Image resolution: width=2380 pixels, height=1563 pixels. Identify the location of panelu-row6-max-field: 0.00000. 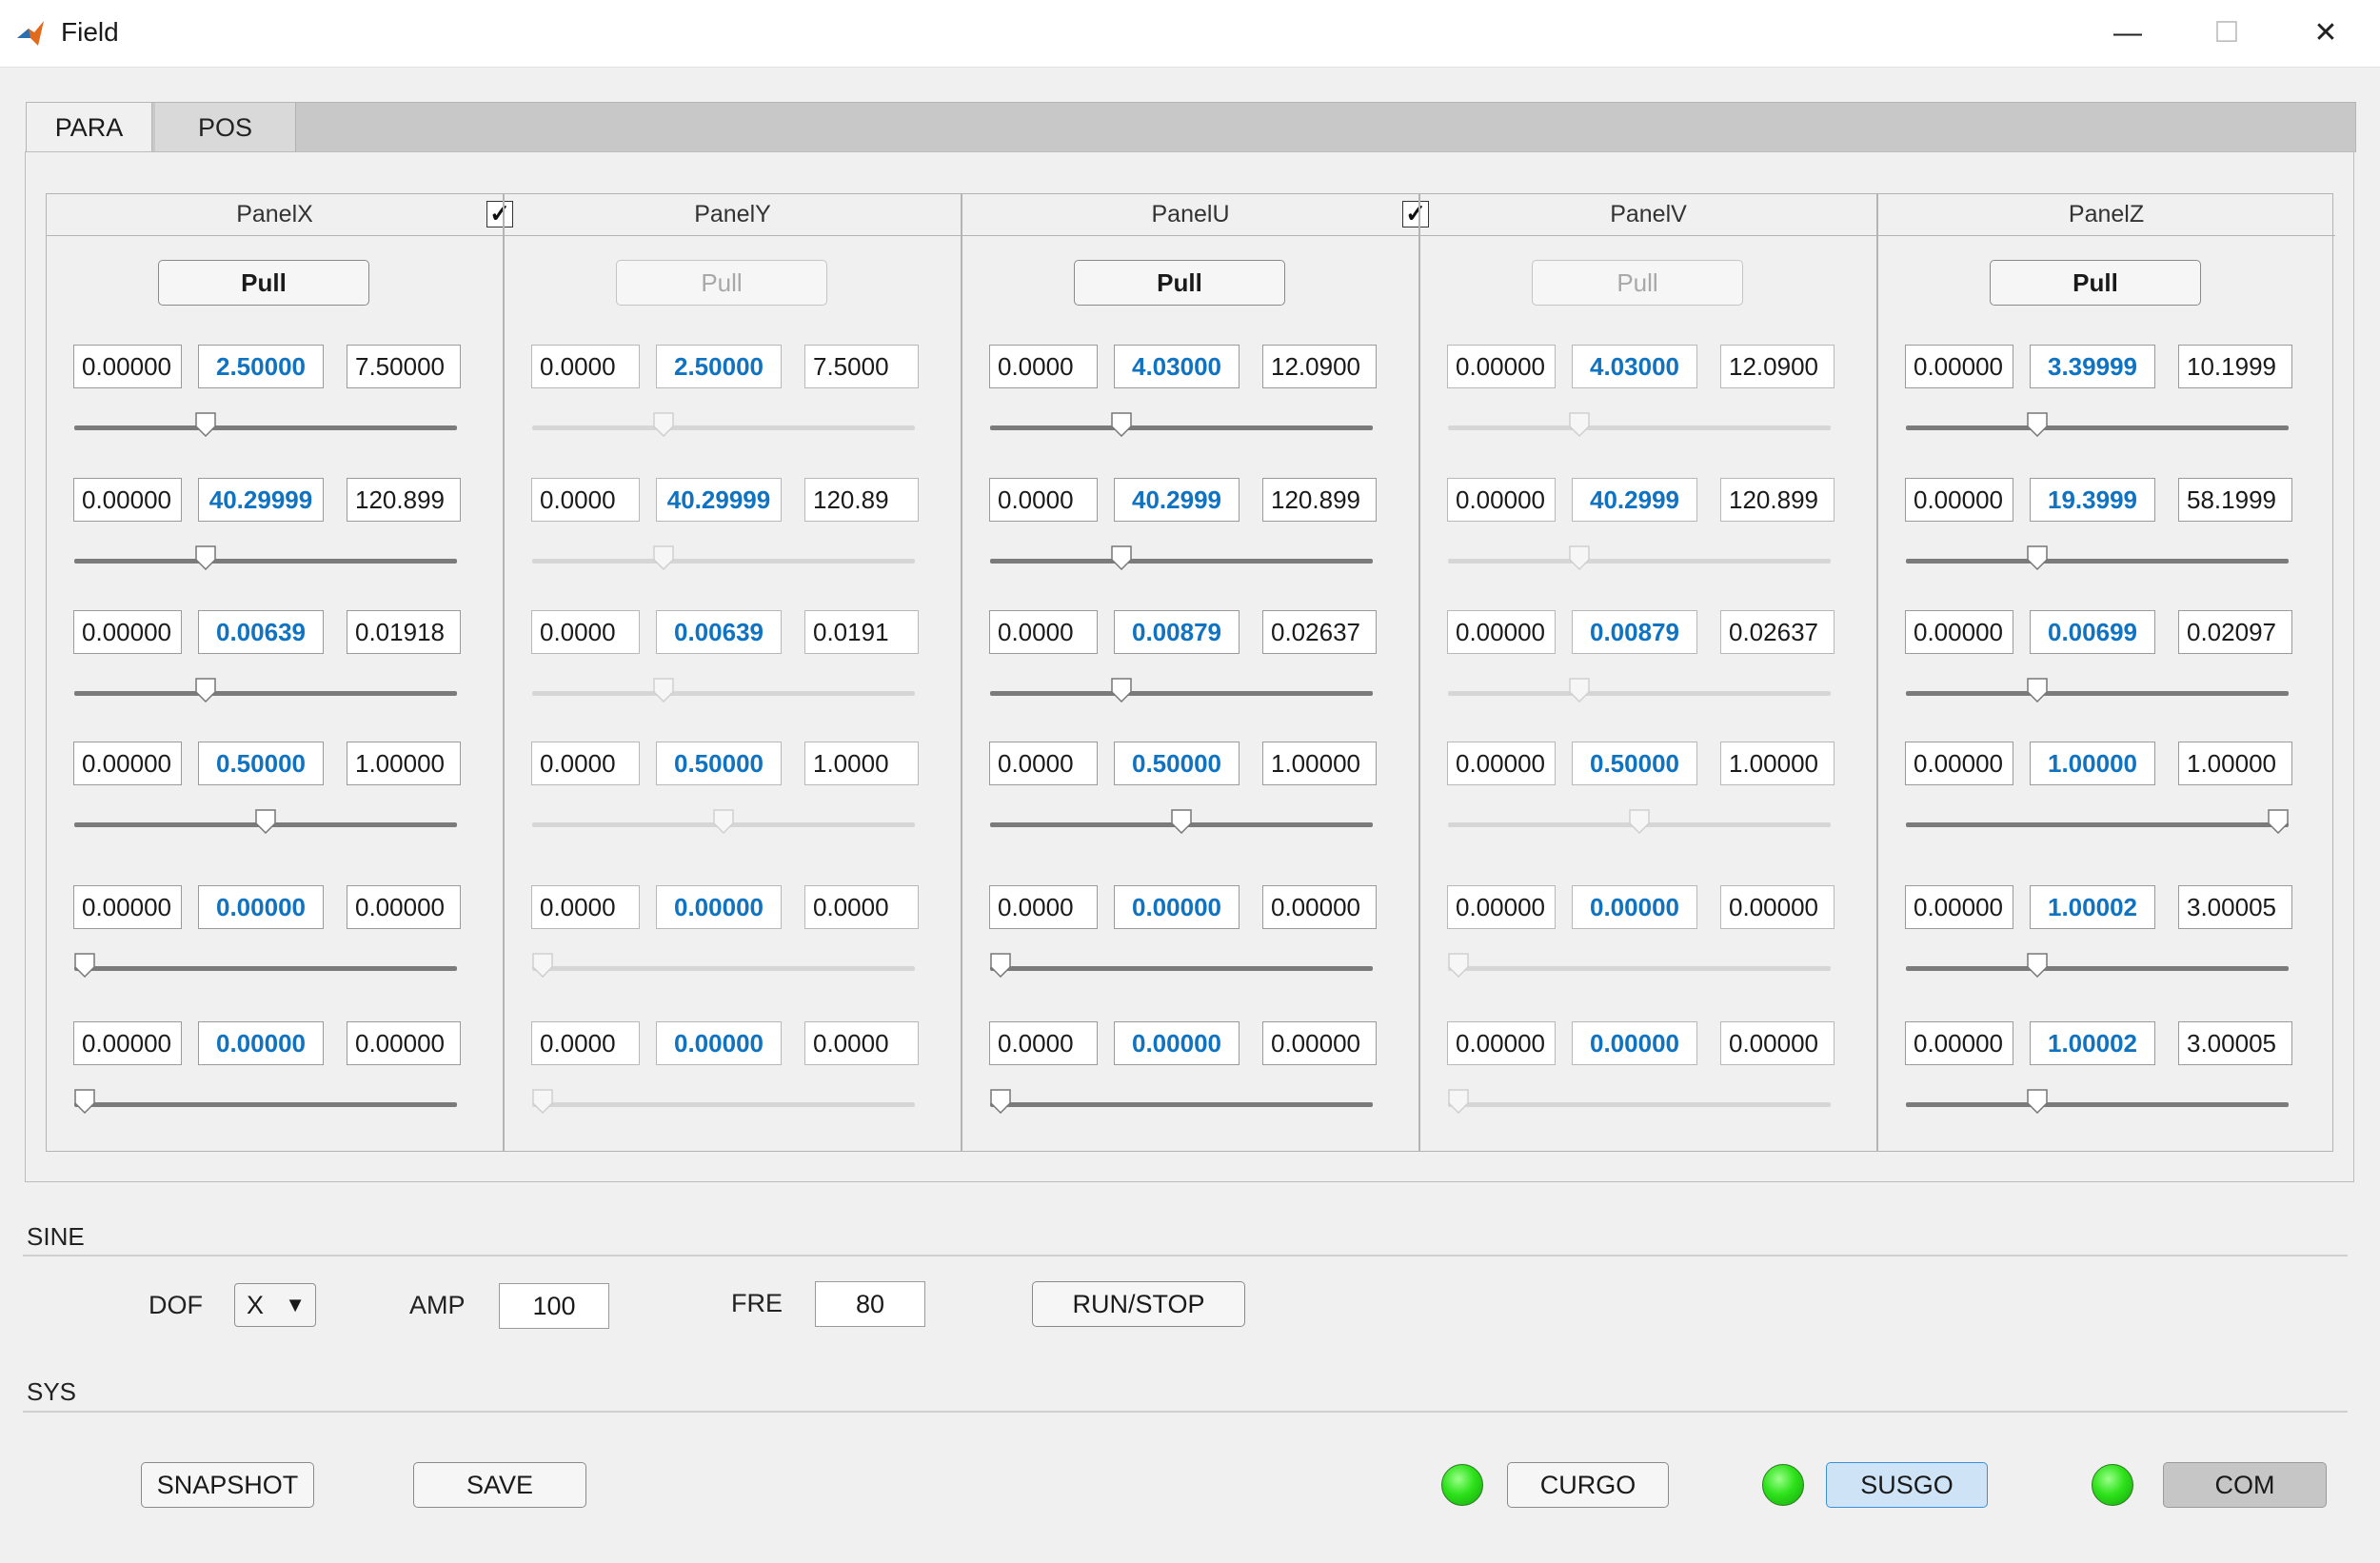
(1319, 1043).